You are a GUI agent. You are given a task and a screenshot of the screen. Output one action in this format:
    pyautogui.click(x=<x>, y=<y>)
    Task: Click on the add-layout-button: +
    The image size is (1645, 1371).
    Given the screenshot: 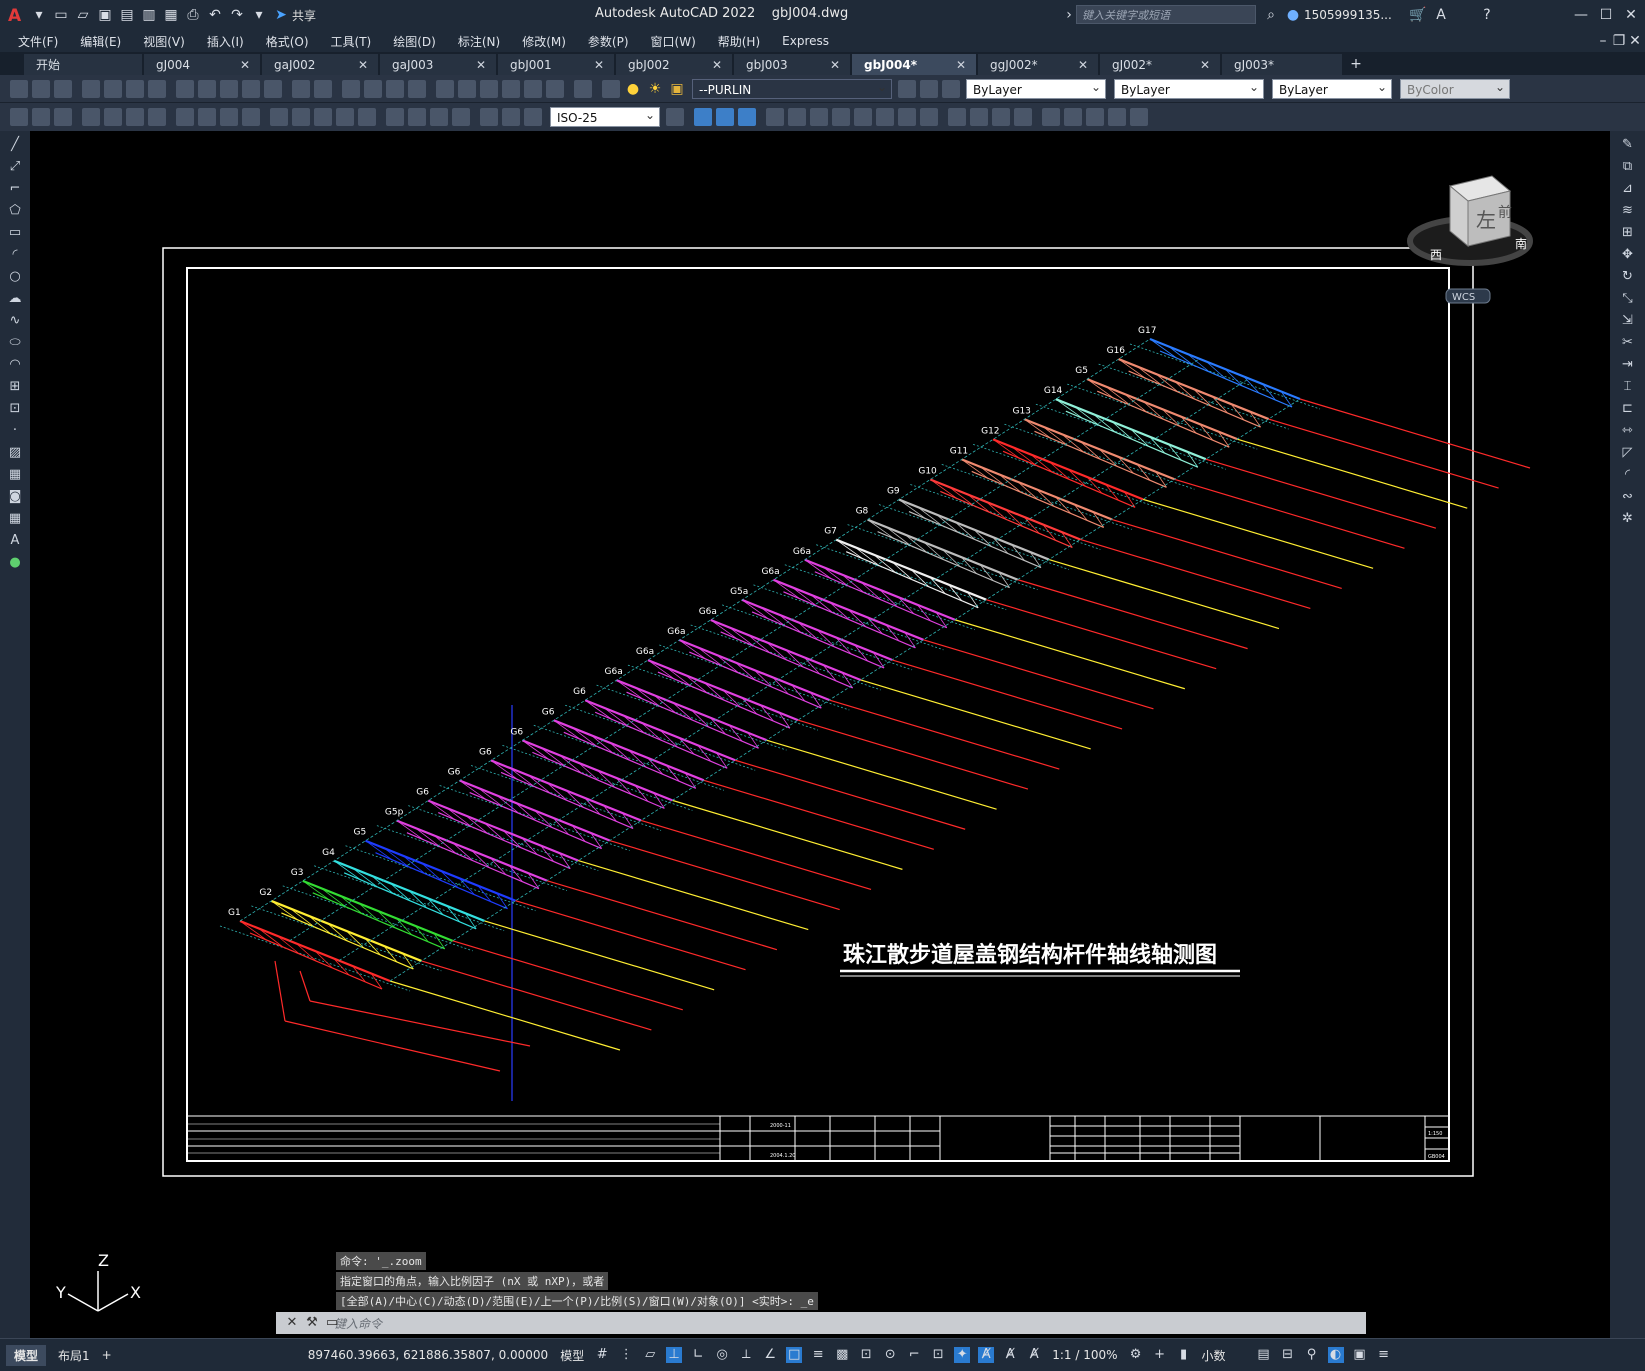 What is the action you would take?
    pyautogui.click(x=107, y=1355)
    